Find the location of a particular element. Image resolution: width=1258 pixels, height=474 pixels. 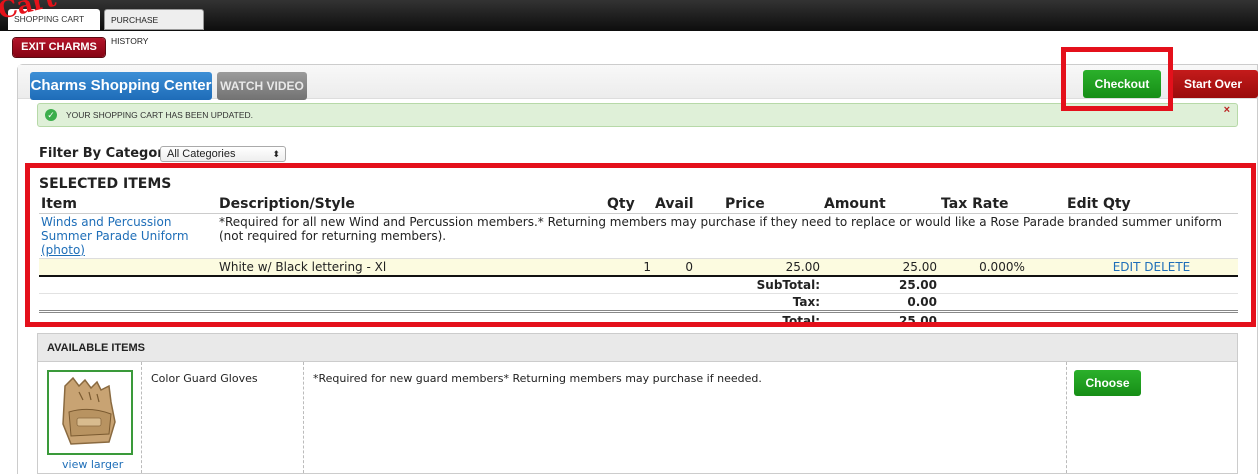

filter-label: Filter By Category is located at coordinates (106, 153).